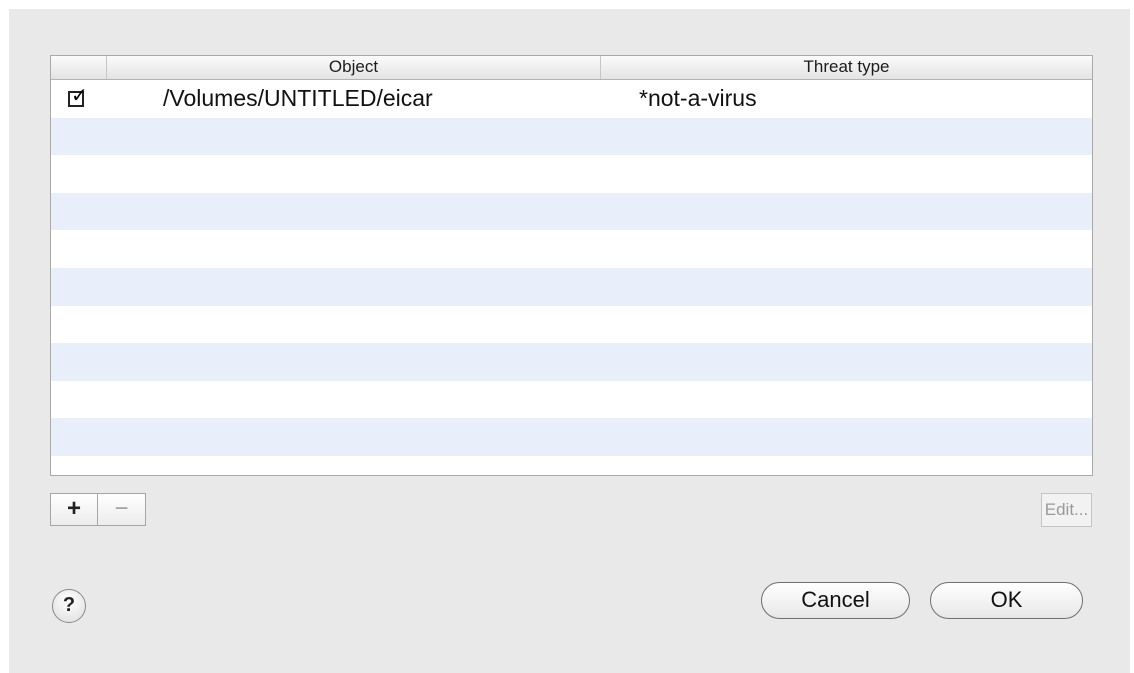 The width and height of the screenshot is (1134, 673). What do you see at coordinates (846, 67) in the screenshot?
I see `column-header-threat-type: Threat type` at bounding box center [846, 67].